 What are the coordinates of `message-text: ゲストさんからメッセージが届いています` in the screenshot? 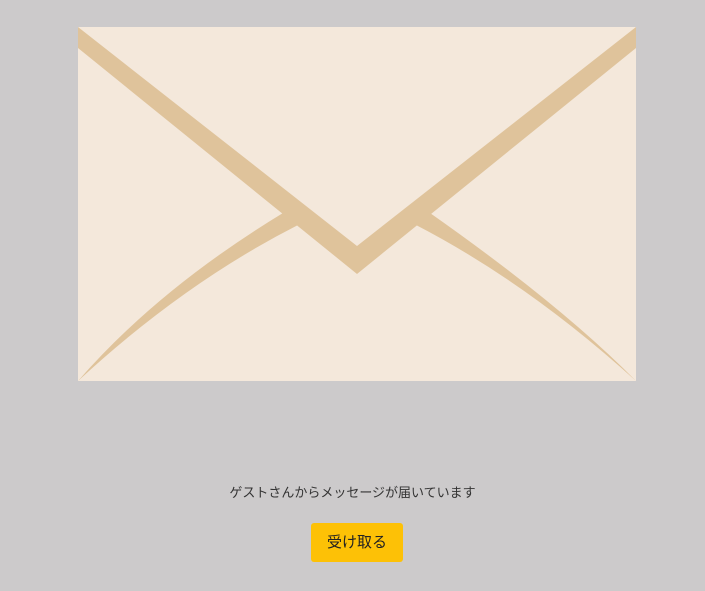 It's located at (352, 493).